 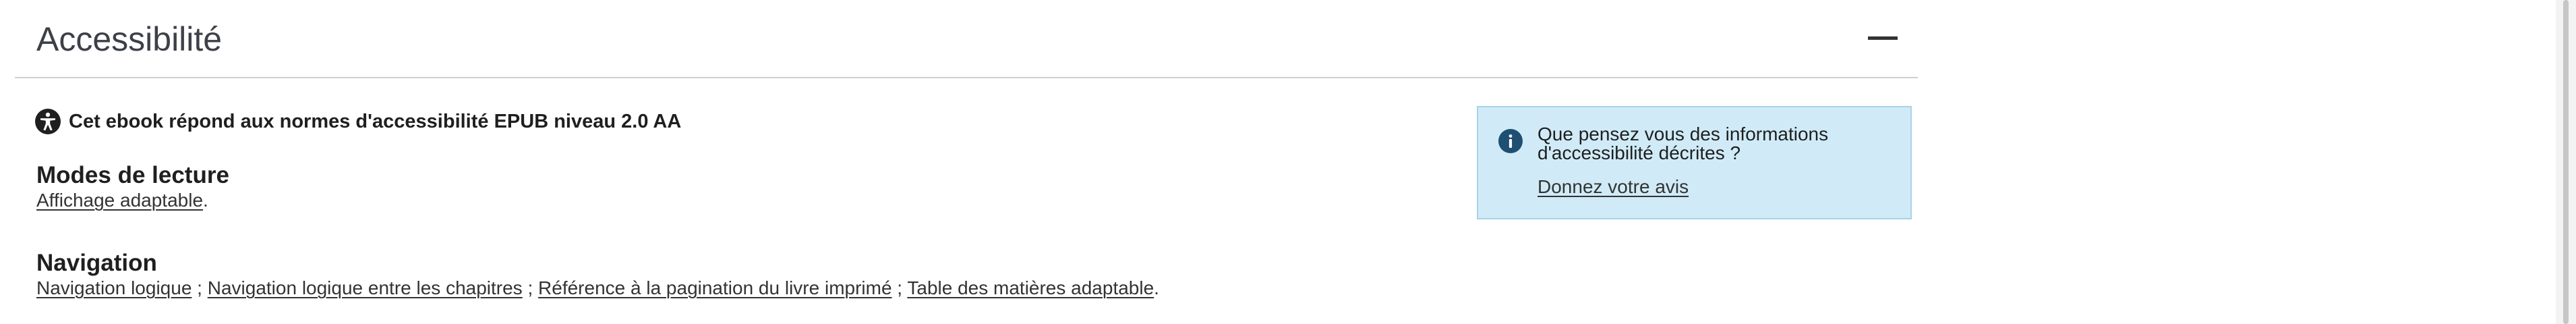 What do you see at coordinates (114, 287) in the screenshot?
I see `navigation-link: Navigation logique` at bounding box center [114, 287].